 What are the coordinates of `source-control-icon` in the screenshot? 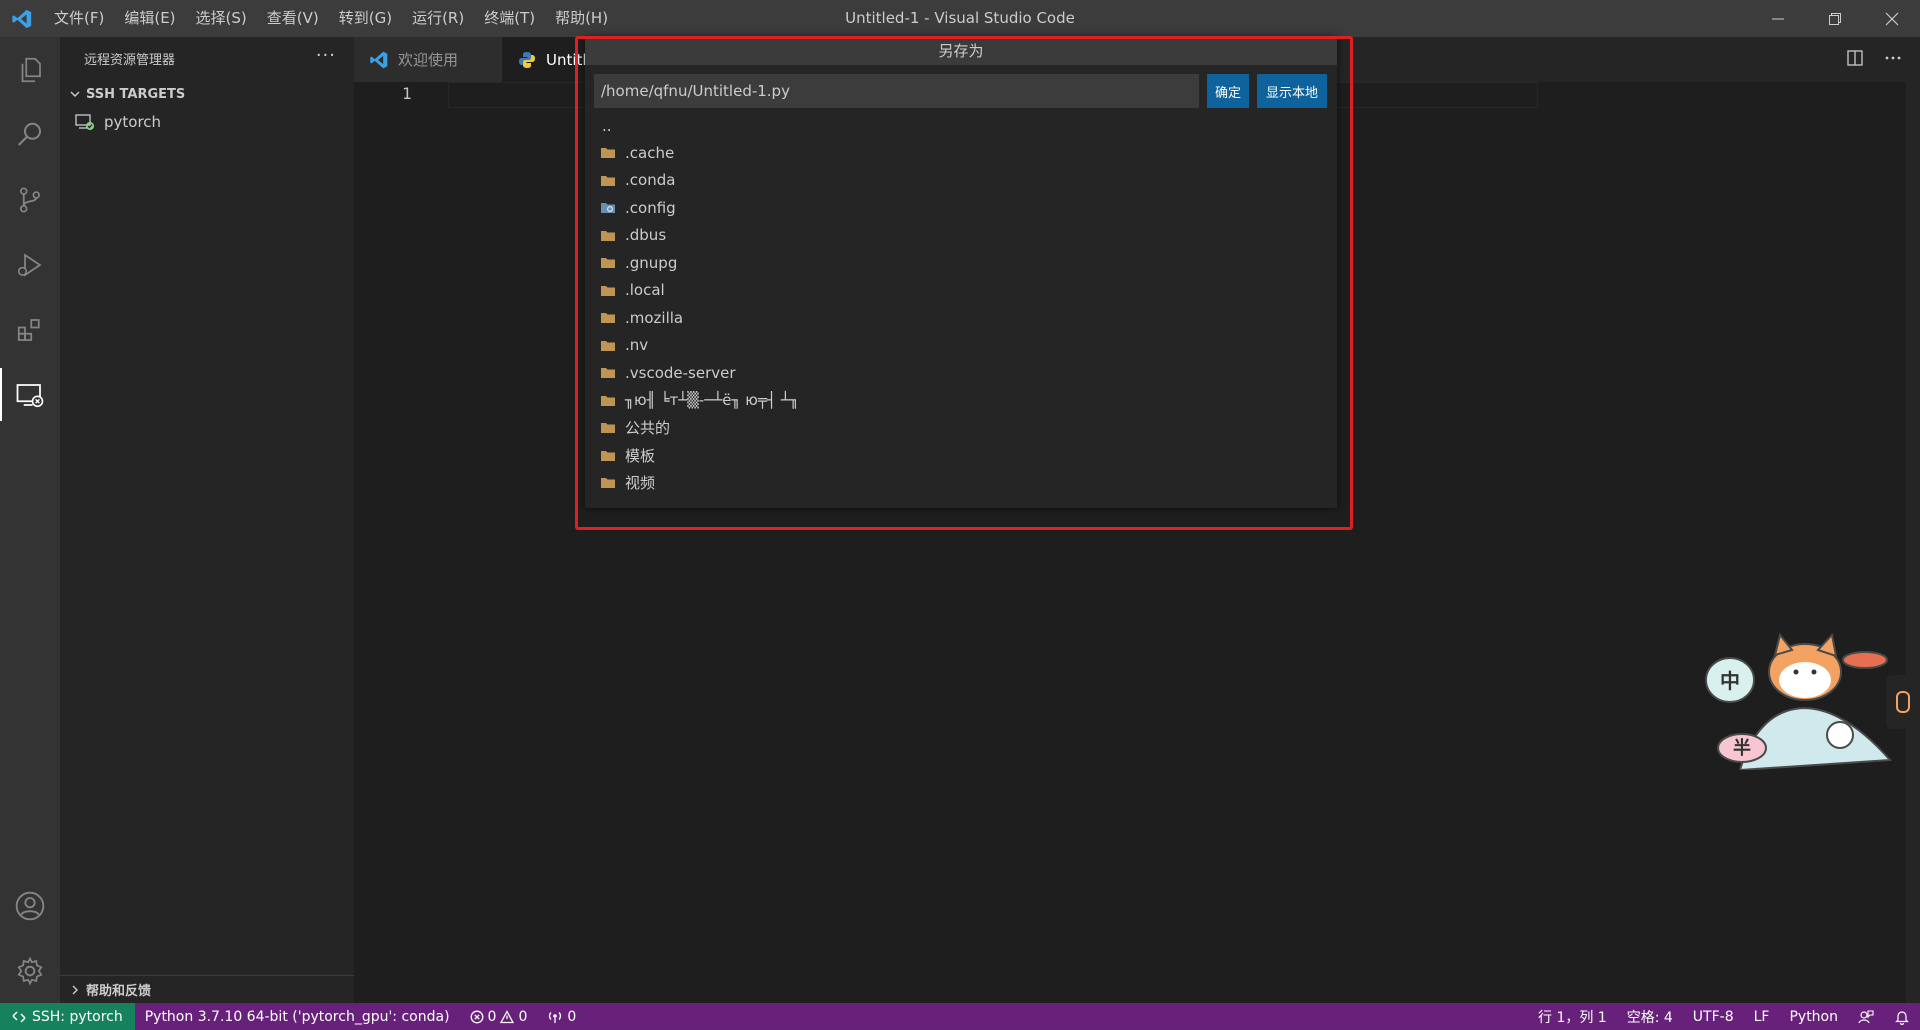 It's located at (30, 199).